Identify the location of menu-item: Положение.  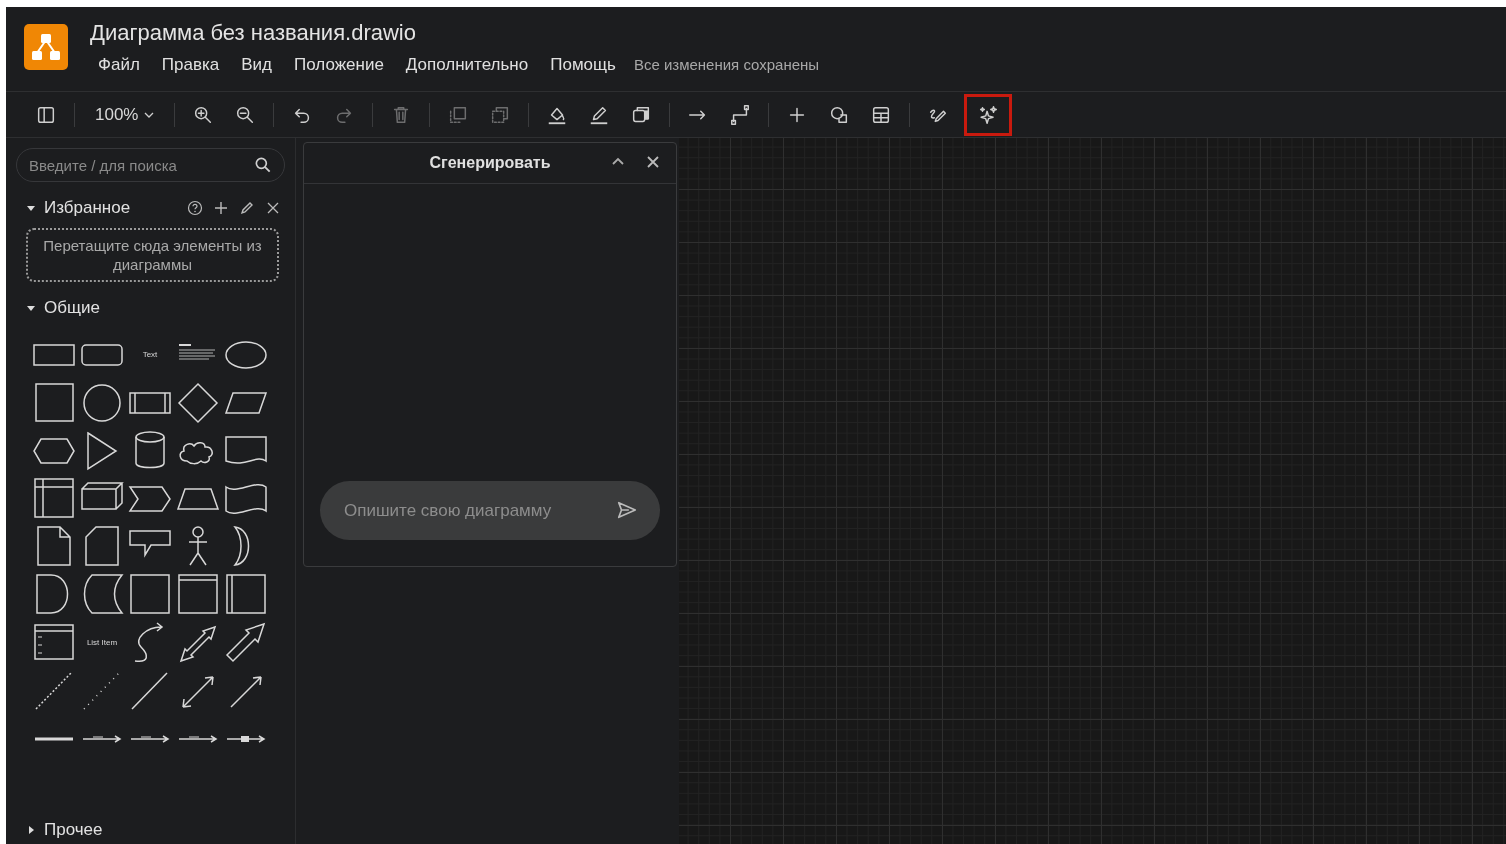
(339, 65).